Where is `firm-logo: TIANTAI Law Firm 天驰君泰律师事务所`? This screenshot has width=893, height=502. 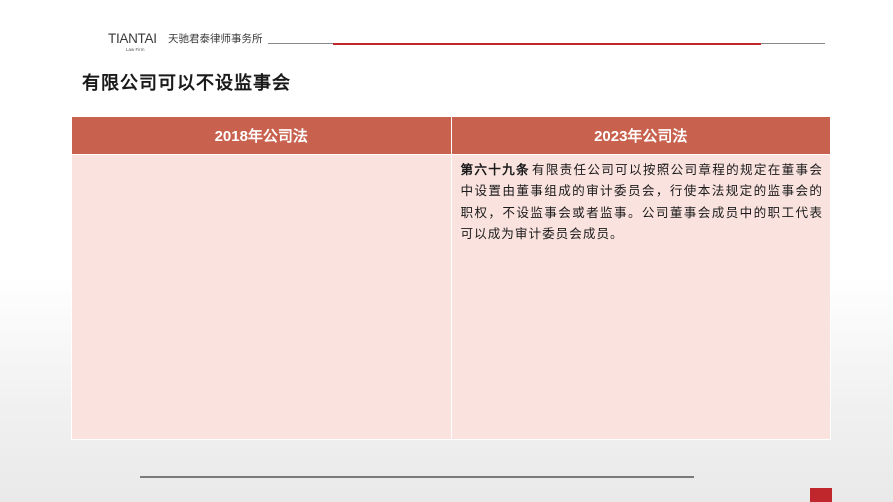 firm-logo: TIANTAI Law Firm 天驰君泰律师事务所 is located at coordinates (185, 43).